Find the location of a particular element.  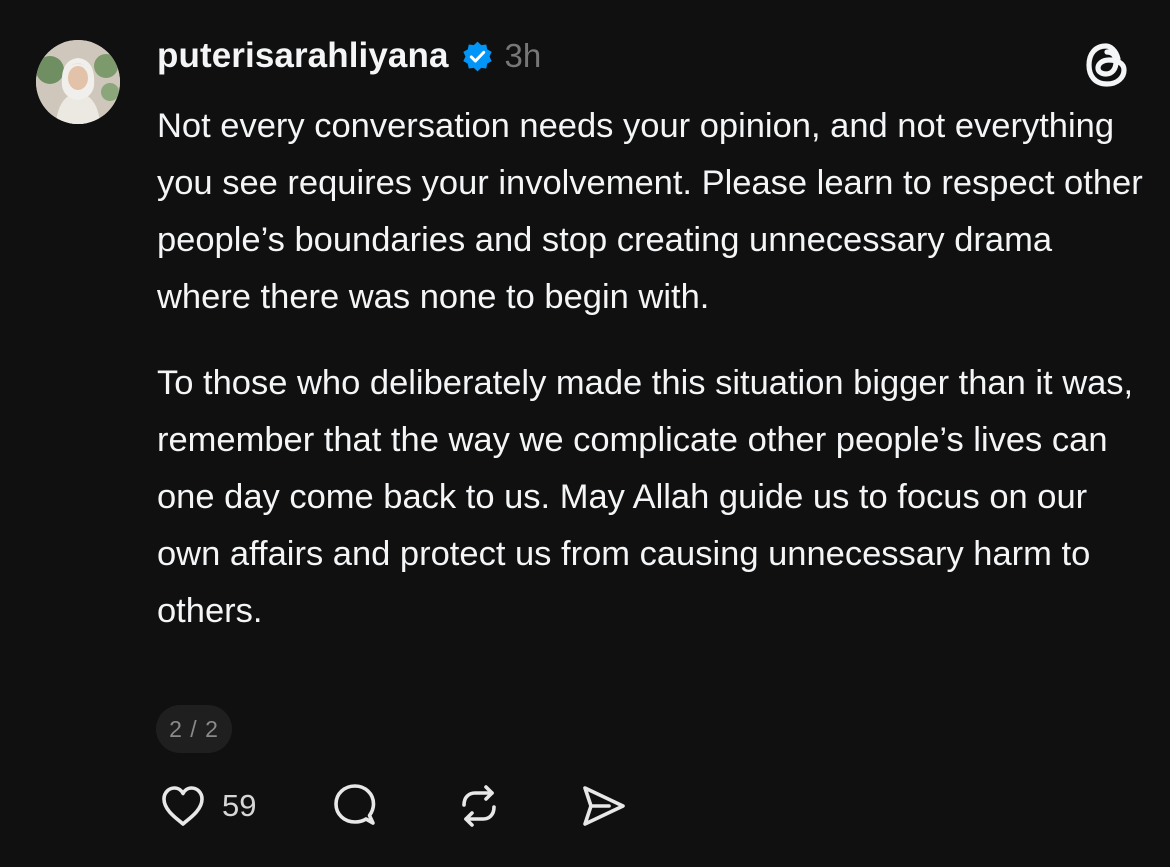

post-header: puterisarahliyana 3h is located at coordinates (349, 56).